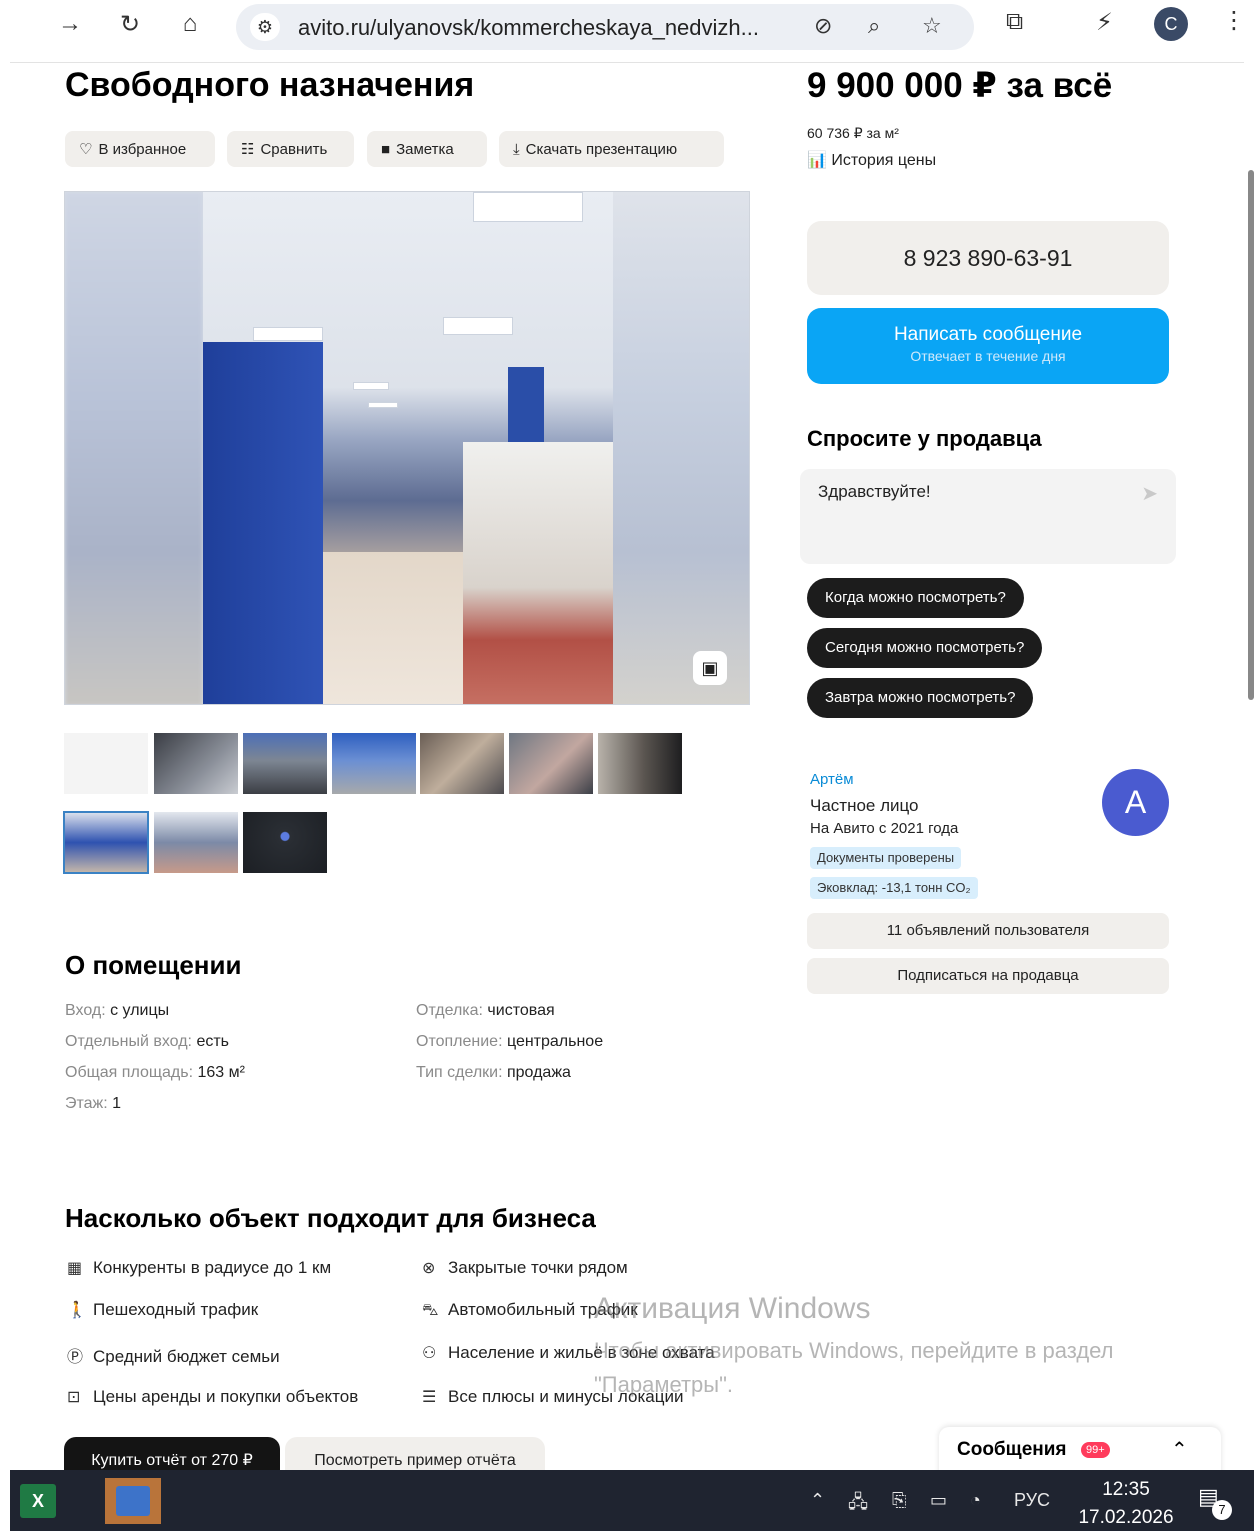 This screenshot has height=1532, width=1254. I want to click on prop-entrance: Вход: с улицы, so click(117, 1011).